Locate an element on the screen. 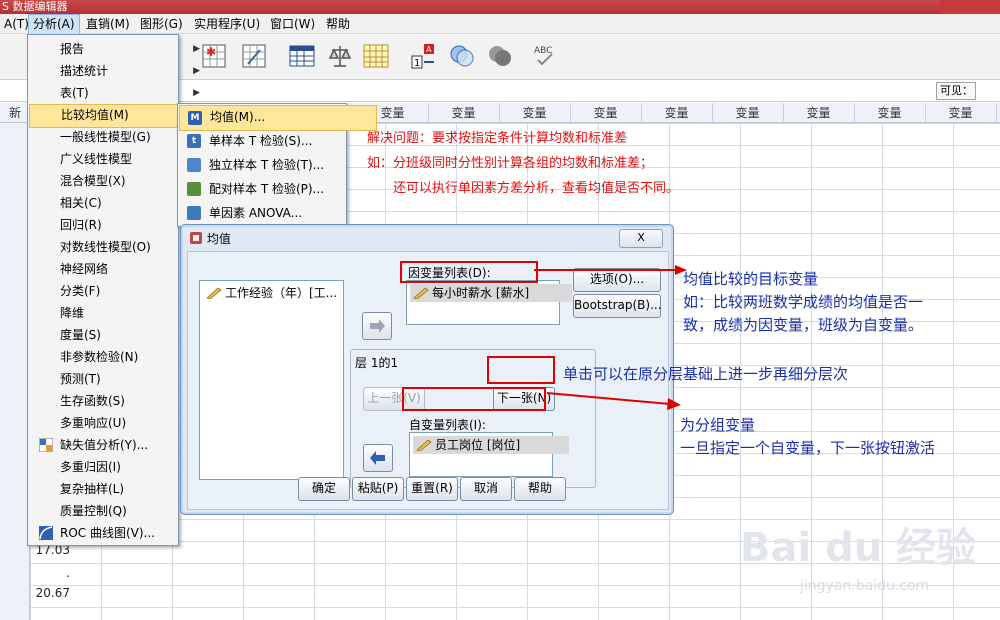 The width and height of the screenshot is (1000, 620). list-item-label: 每小时薪水 [薪水] is located at coordinates (481, 293).